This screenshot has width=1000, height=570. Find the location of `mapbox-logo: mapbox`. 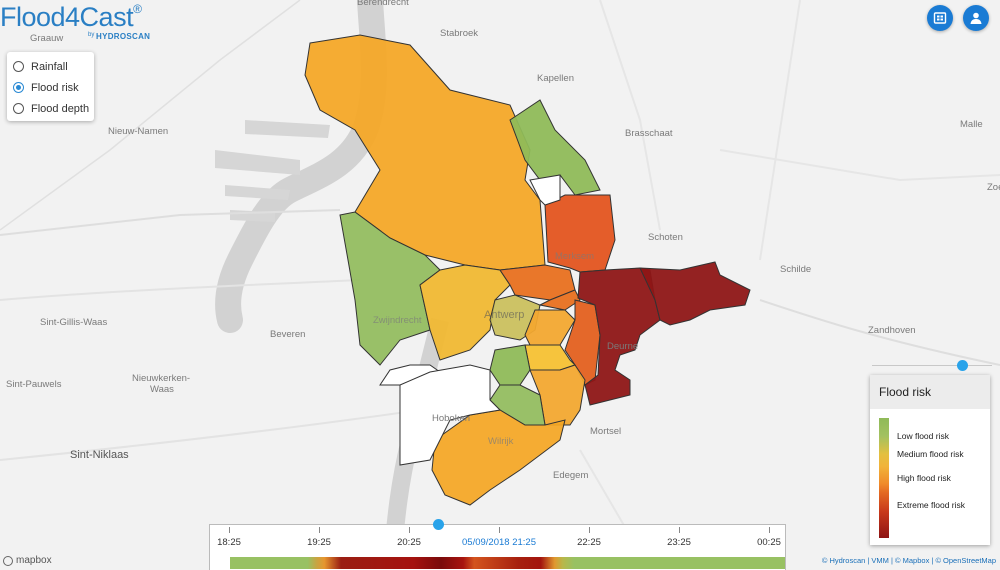

mapbox-logo: mapbox is located at coordinates (27, 560).